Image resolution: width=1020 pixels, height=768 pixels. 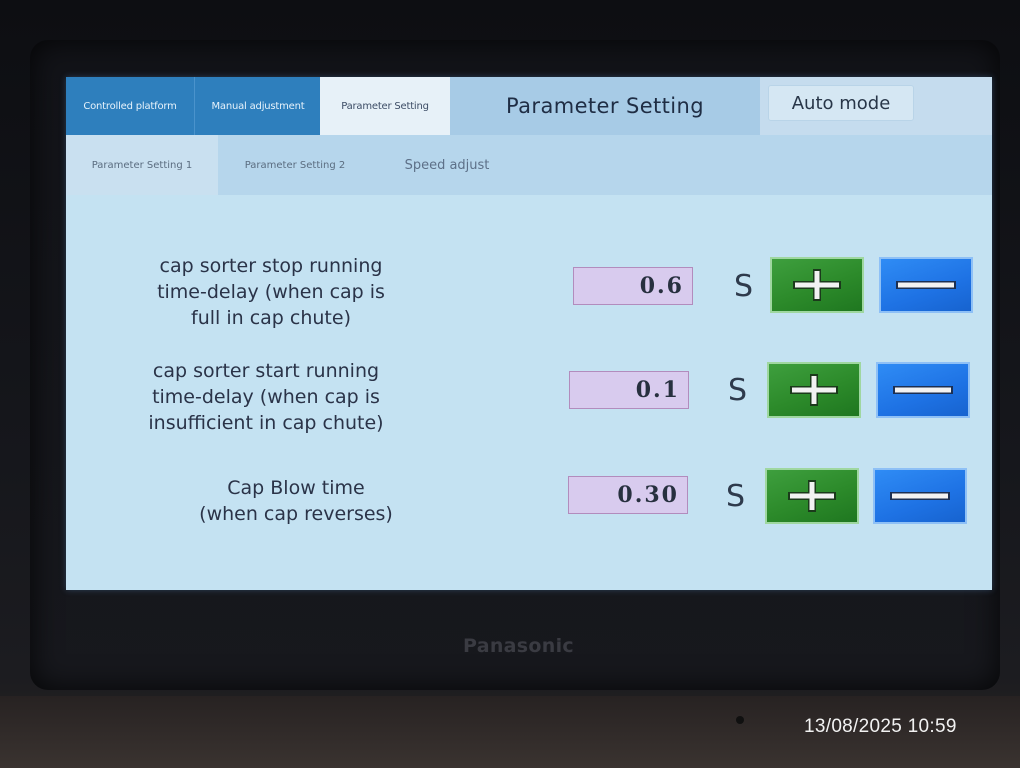 What do you see at coordinates (385, 106) in the screenshot?
I see `tab-parameter-setting: Parameter Setting` at bounding box center [385, 106].